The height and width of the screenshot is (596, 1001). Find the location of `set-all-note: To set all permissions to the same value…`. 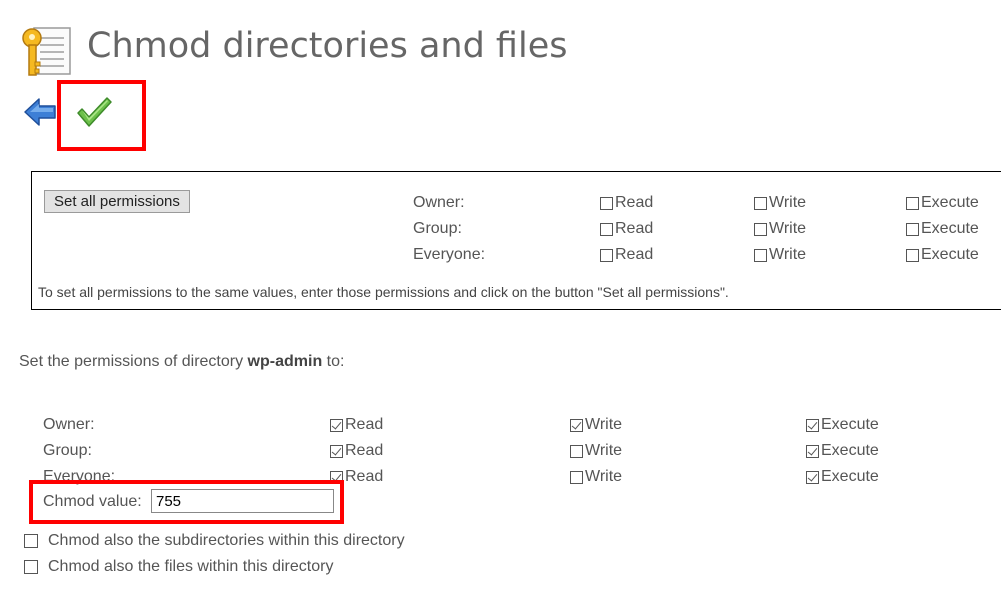

set-all-note: To set all permissions to the same value… is located at coordinates (383, 292).